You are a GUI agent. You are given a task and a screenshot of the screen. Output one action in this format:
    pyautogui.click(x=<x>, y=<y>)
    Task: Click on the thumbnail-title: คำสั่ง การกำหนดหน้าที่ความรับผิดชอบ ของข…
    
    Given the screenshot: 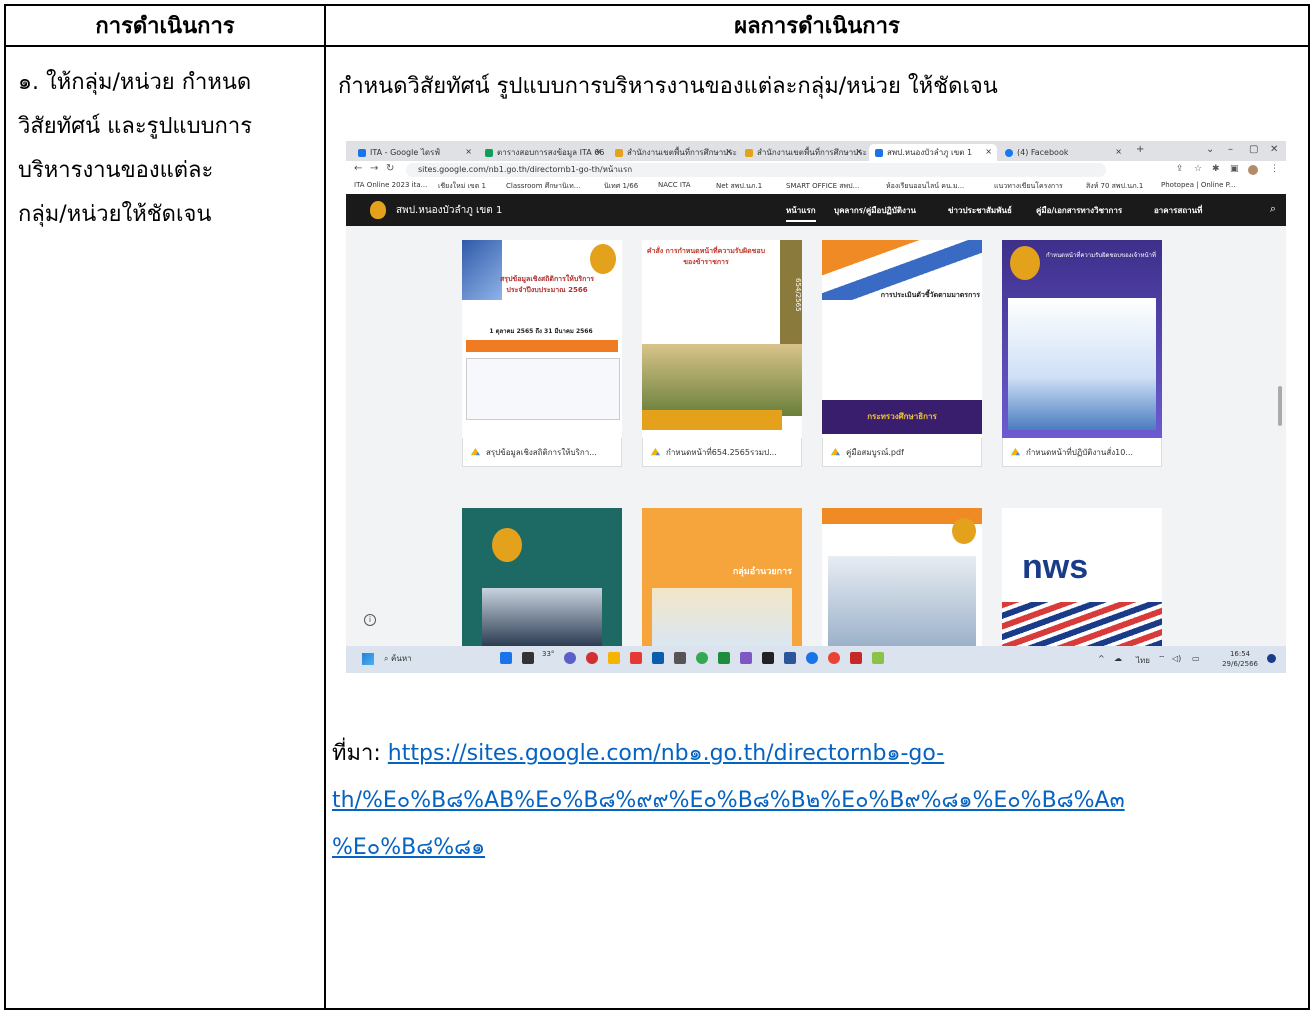 What is the action you would take?
    pyautogui.click(x=706, y=256)
    